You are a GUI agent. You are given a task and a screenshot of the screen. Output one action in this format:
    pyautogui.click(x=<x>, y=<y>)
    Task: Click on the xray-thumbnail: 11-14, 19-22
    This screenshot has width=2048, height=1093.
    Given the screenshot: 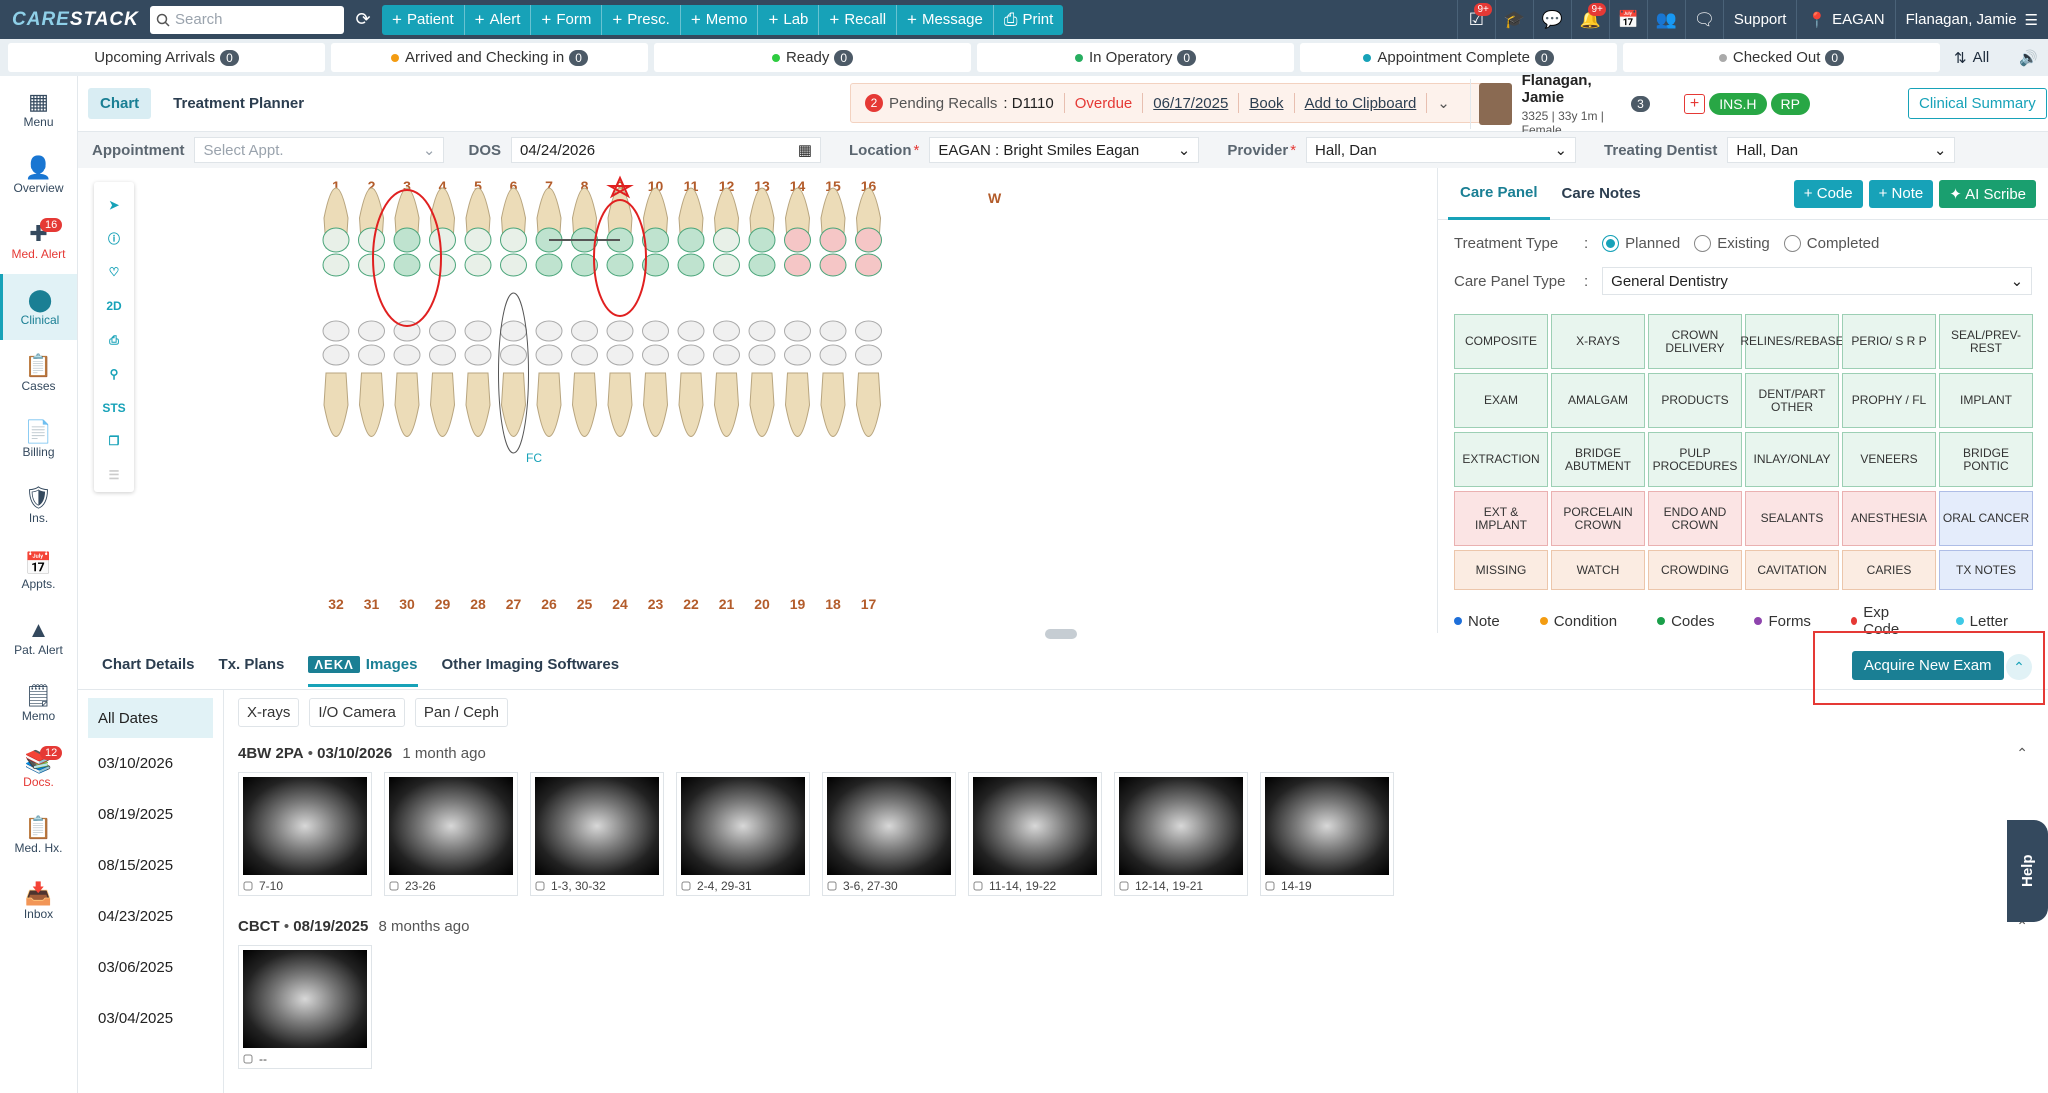 What is the action you would take?
    pyautogui.click(x=1035, y=834)
    